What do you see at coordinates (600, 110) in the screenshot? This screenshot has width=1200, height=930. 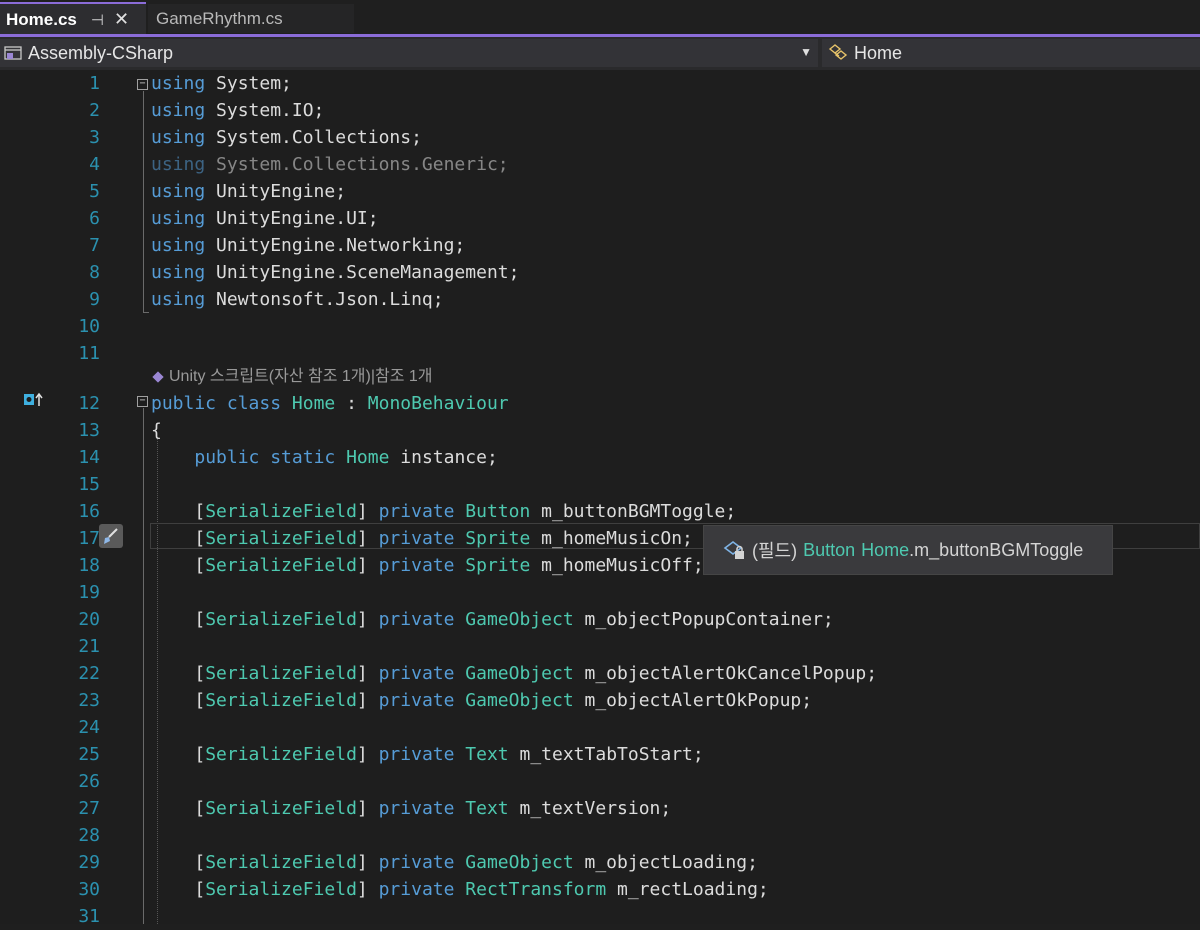 I see `code-line: 2 using System.IO;` at bounding box center [600, 110].